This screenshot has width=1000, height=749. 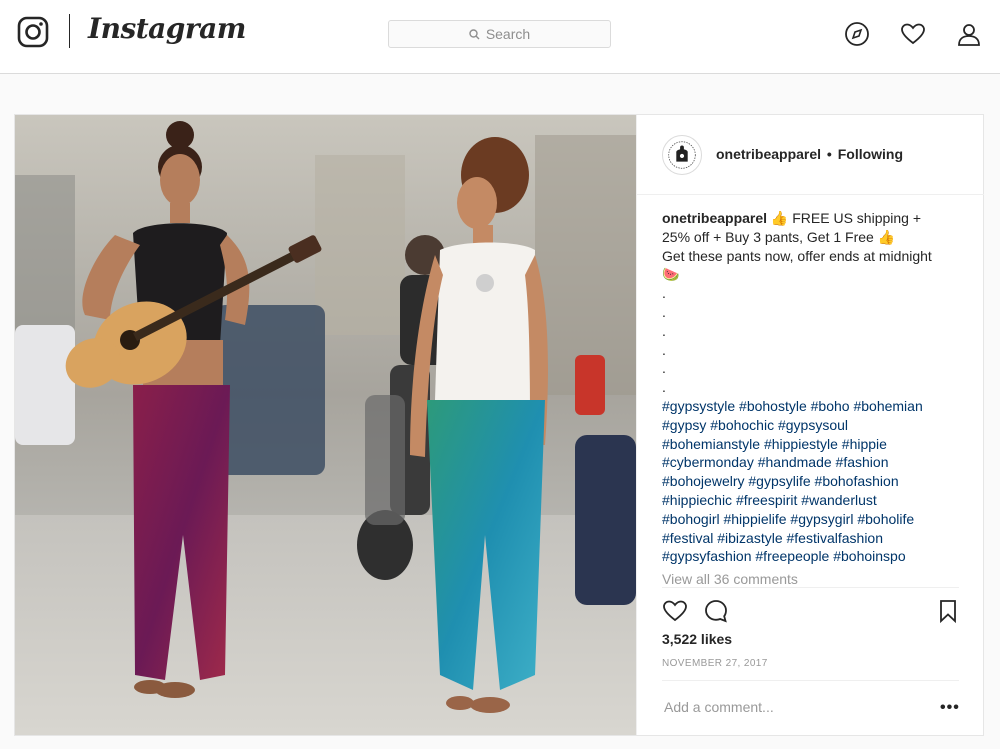 What do you see at coordinates (913, 34) in the screenshot?
I see `activity-heart-icon` at bounding box center [913, 34].